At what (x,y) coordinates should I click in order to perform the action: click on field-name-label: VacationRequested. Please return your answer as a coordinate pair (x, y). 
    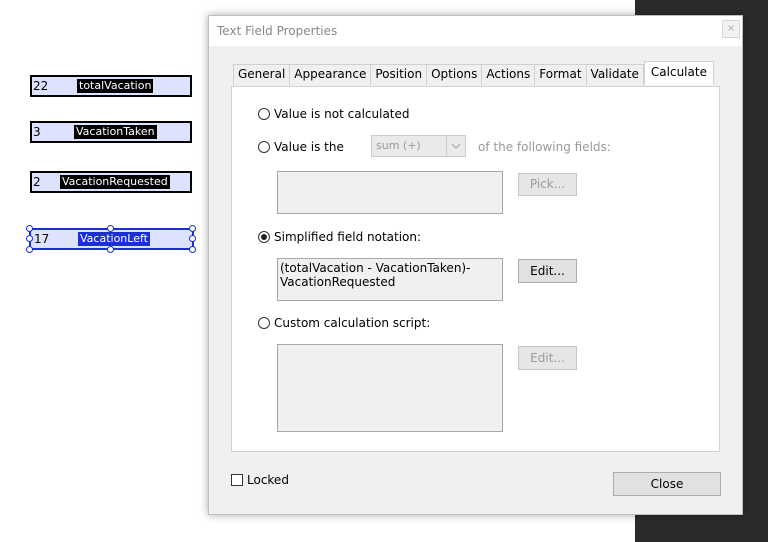
    Looking at the image, I should click on (115, 182).